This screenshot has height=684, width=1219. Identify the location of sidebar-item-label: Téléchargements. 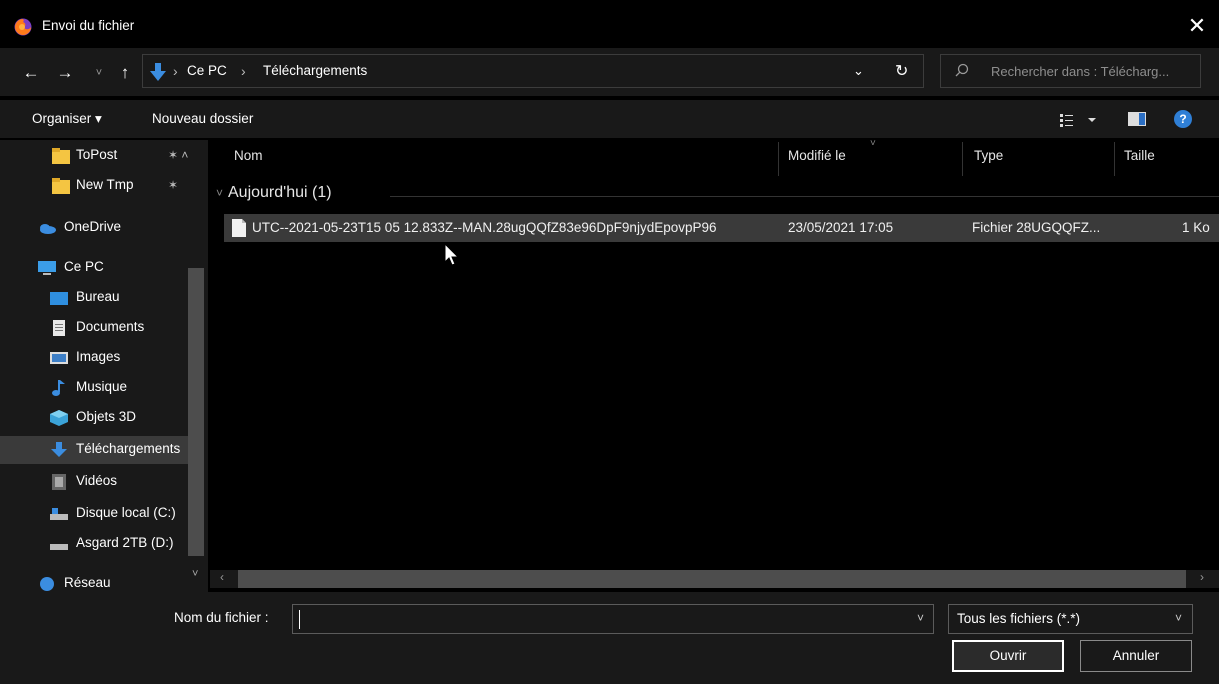
(128, 448).